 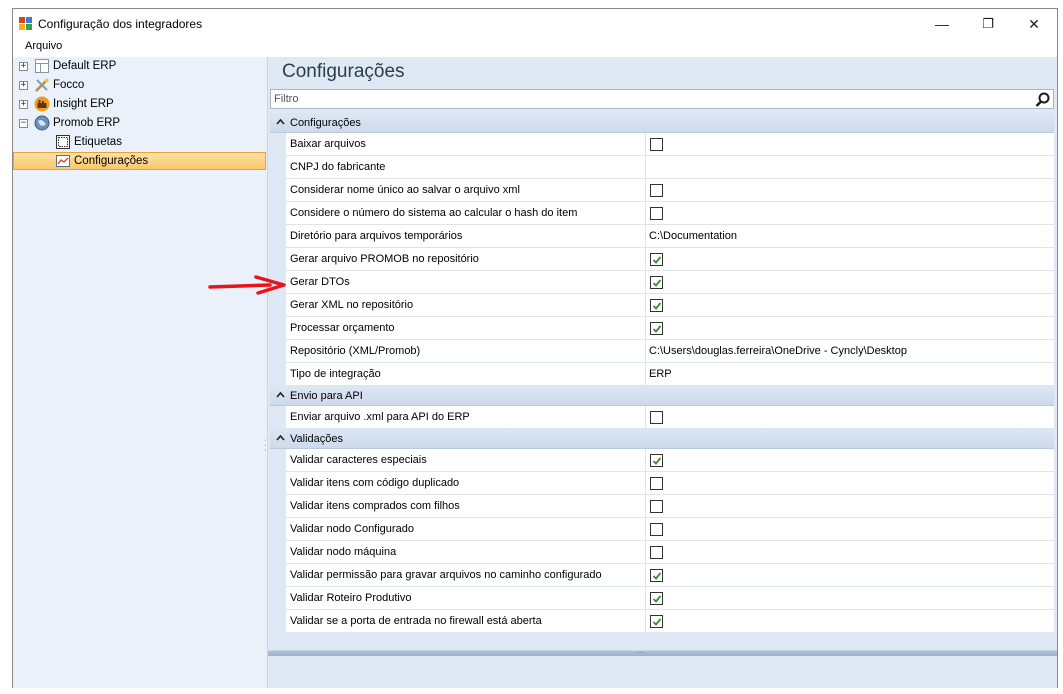 I want to click on property-row: Validar Roteiro Produtivo, so click(x=662, y=598).